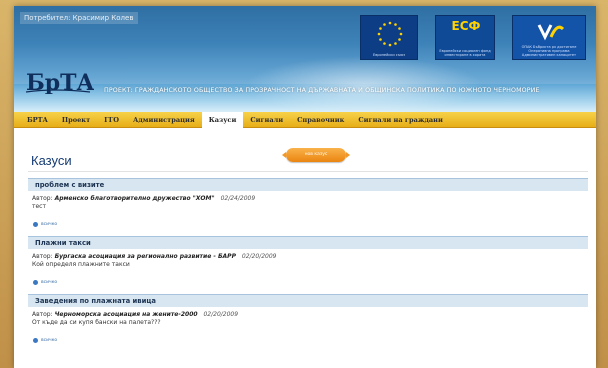 The width and height of the screenshot is (608, 368). I want to click on case-title: Плажни такси, so click(308, 242).